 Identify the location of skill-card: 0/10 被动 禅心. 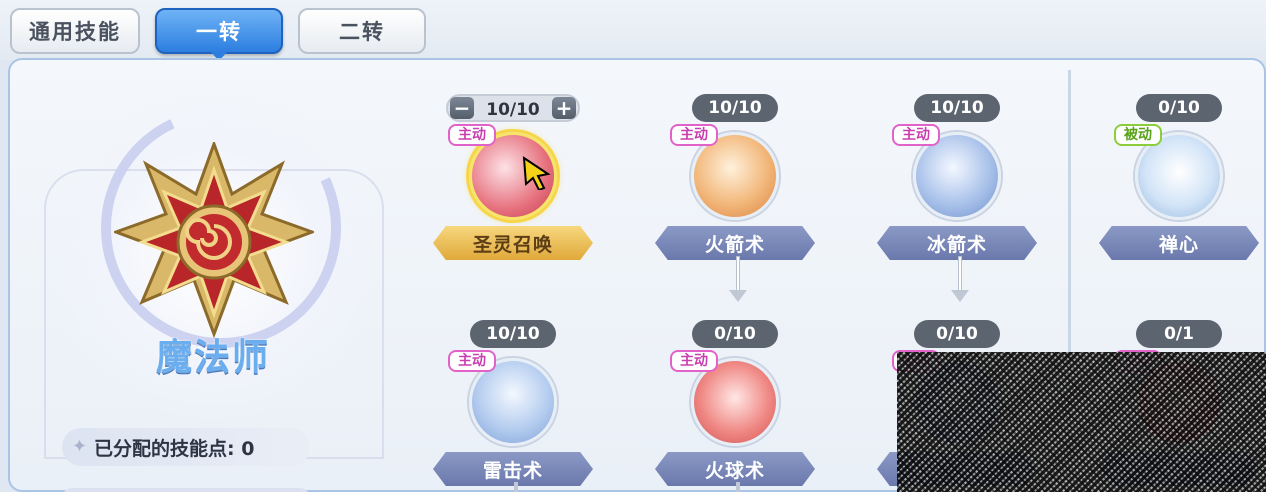
(1179, 167).